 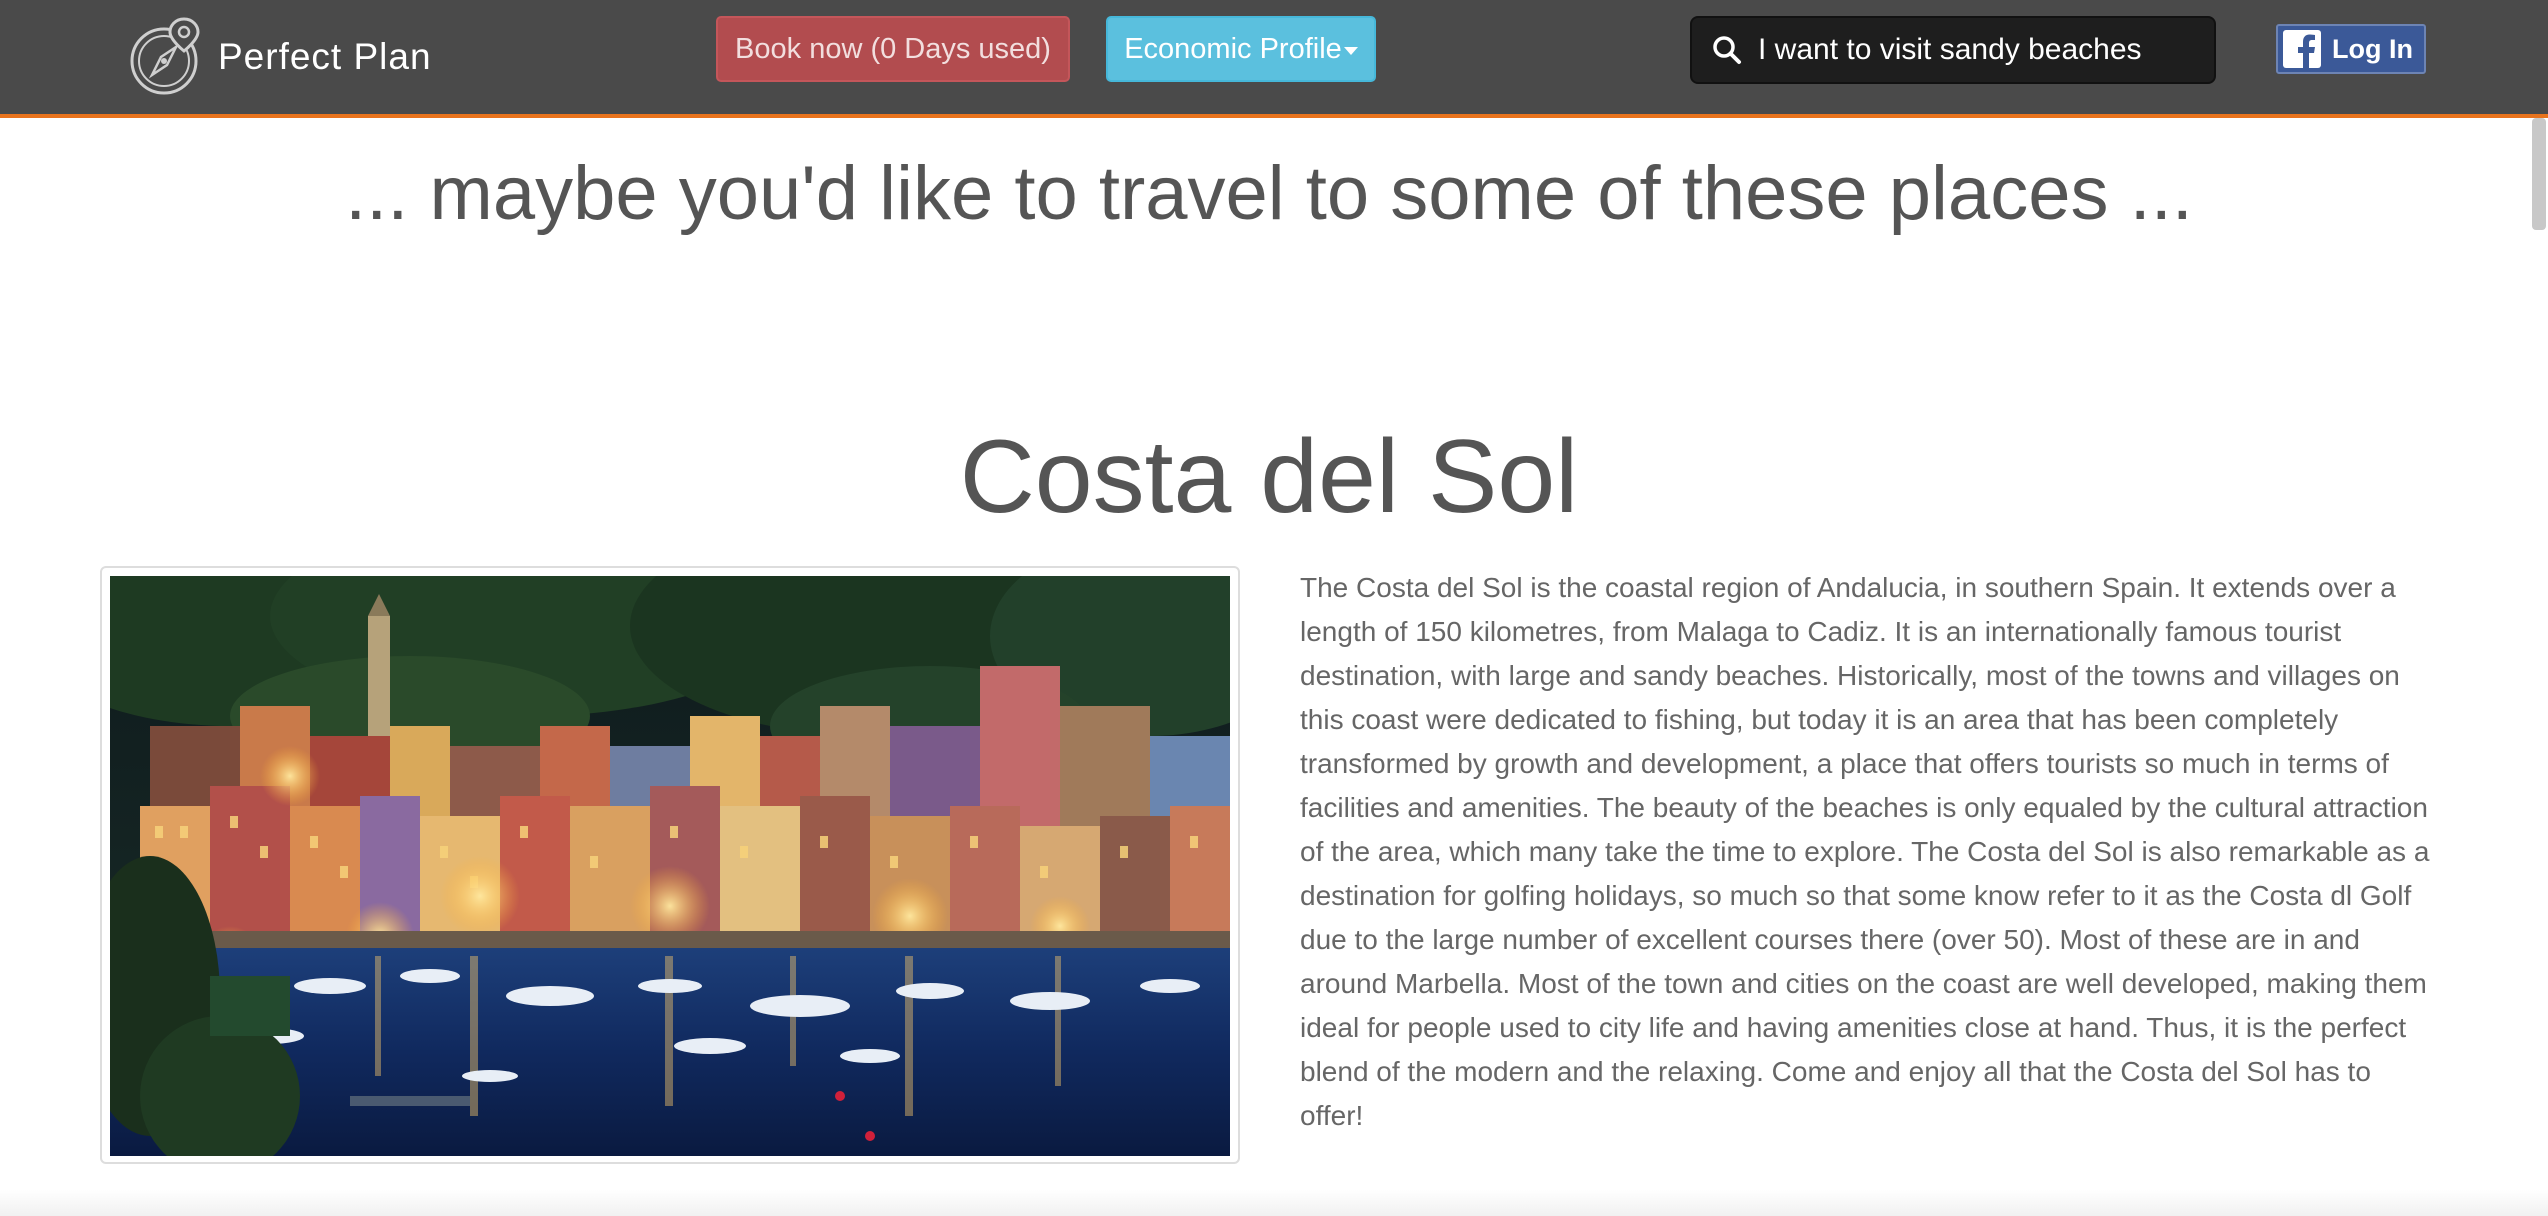 What do you see at coordinates (1233, 48) in the screenshot?
I see `economic-profile-label: Economic Profile` at bounding box center [1233, 48].